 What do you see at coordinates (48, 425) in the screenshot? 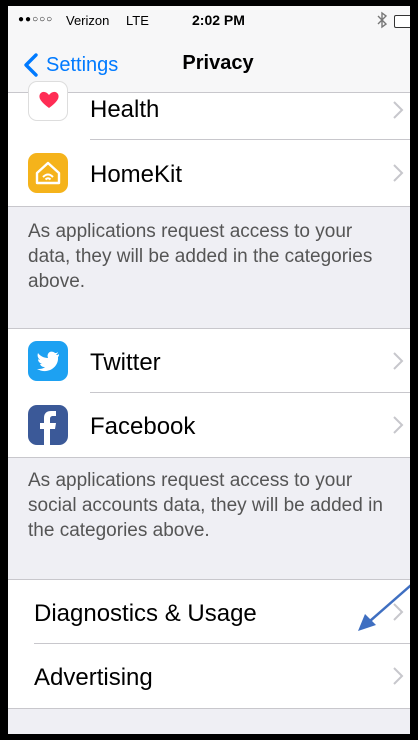
I see `facebook-f-icon` at bounding box center [48, 425].